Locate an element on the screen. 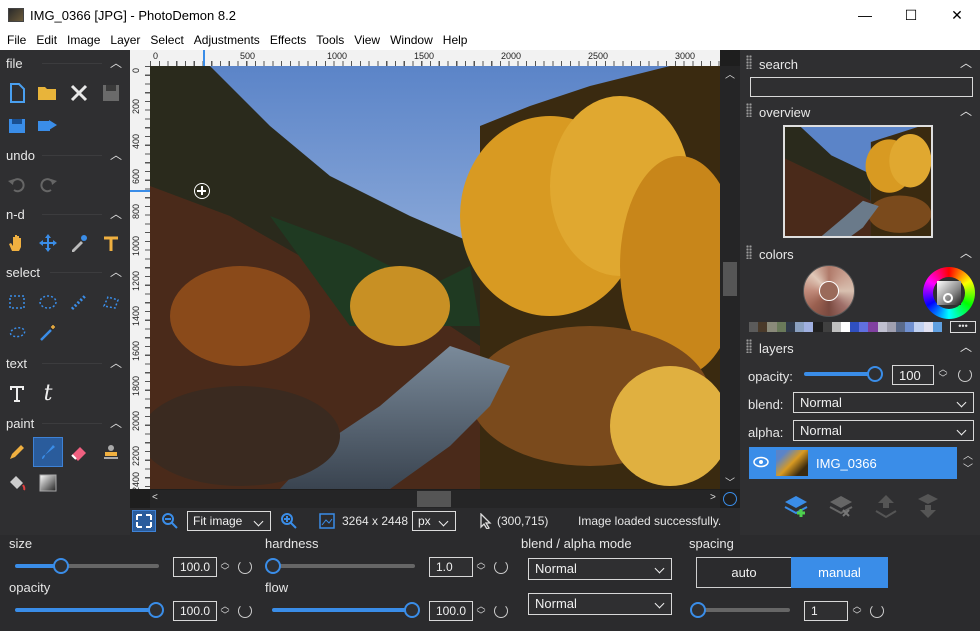  rect-select-icon is located at coordinates (17, 302).